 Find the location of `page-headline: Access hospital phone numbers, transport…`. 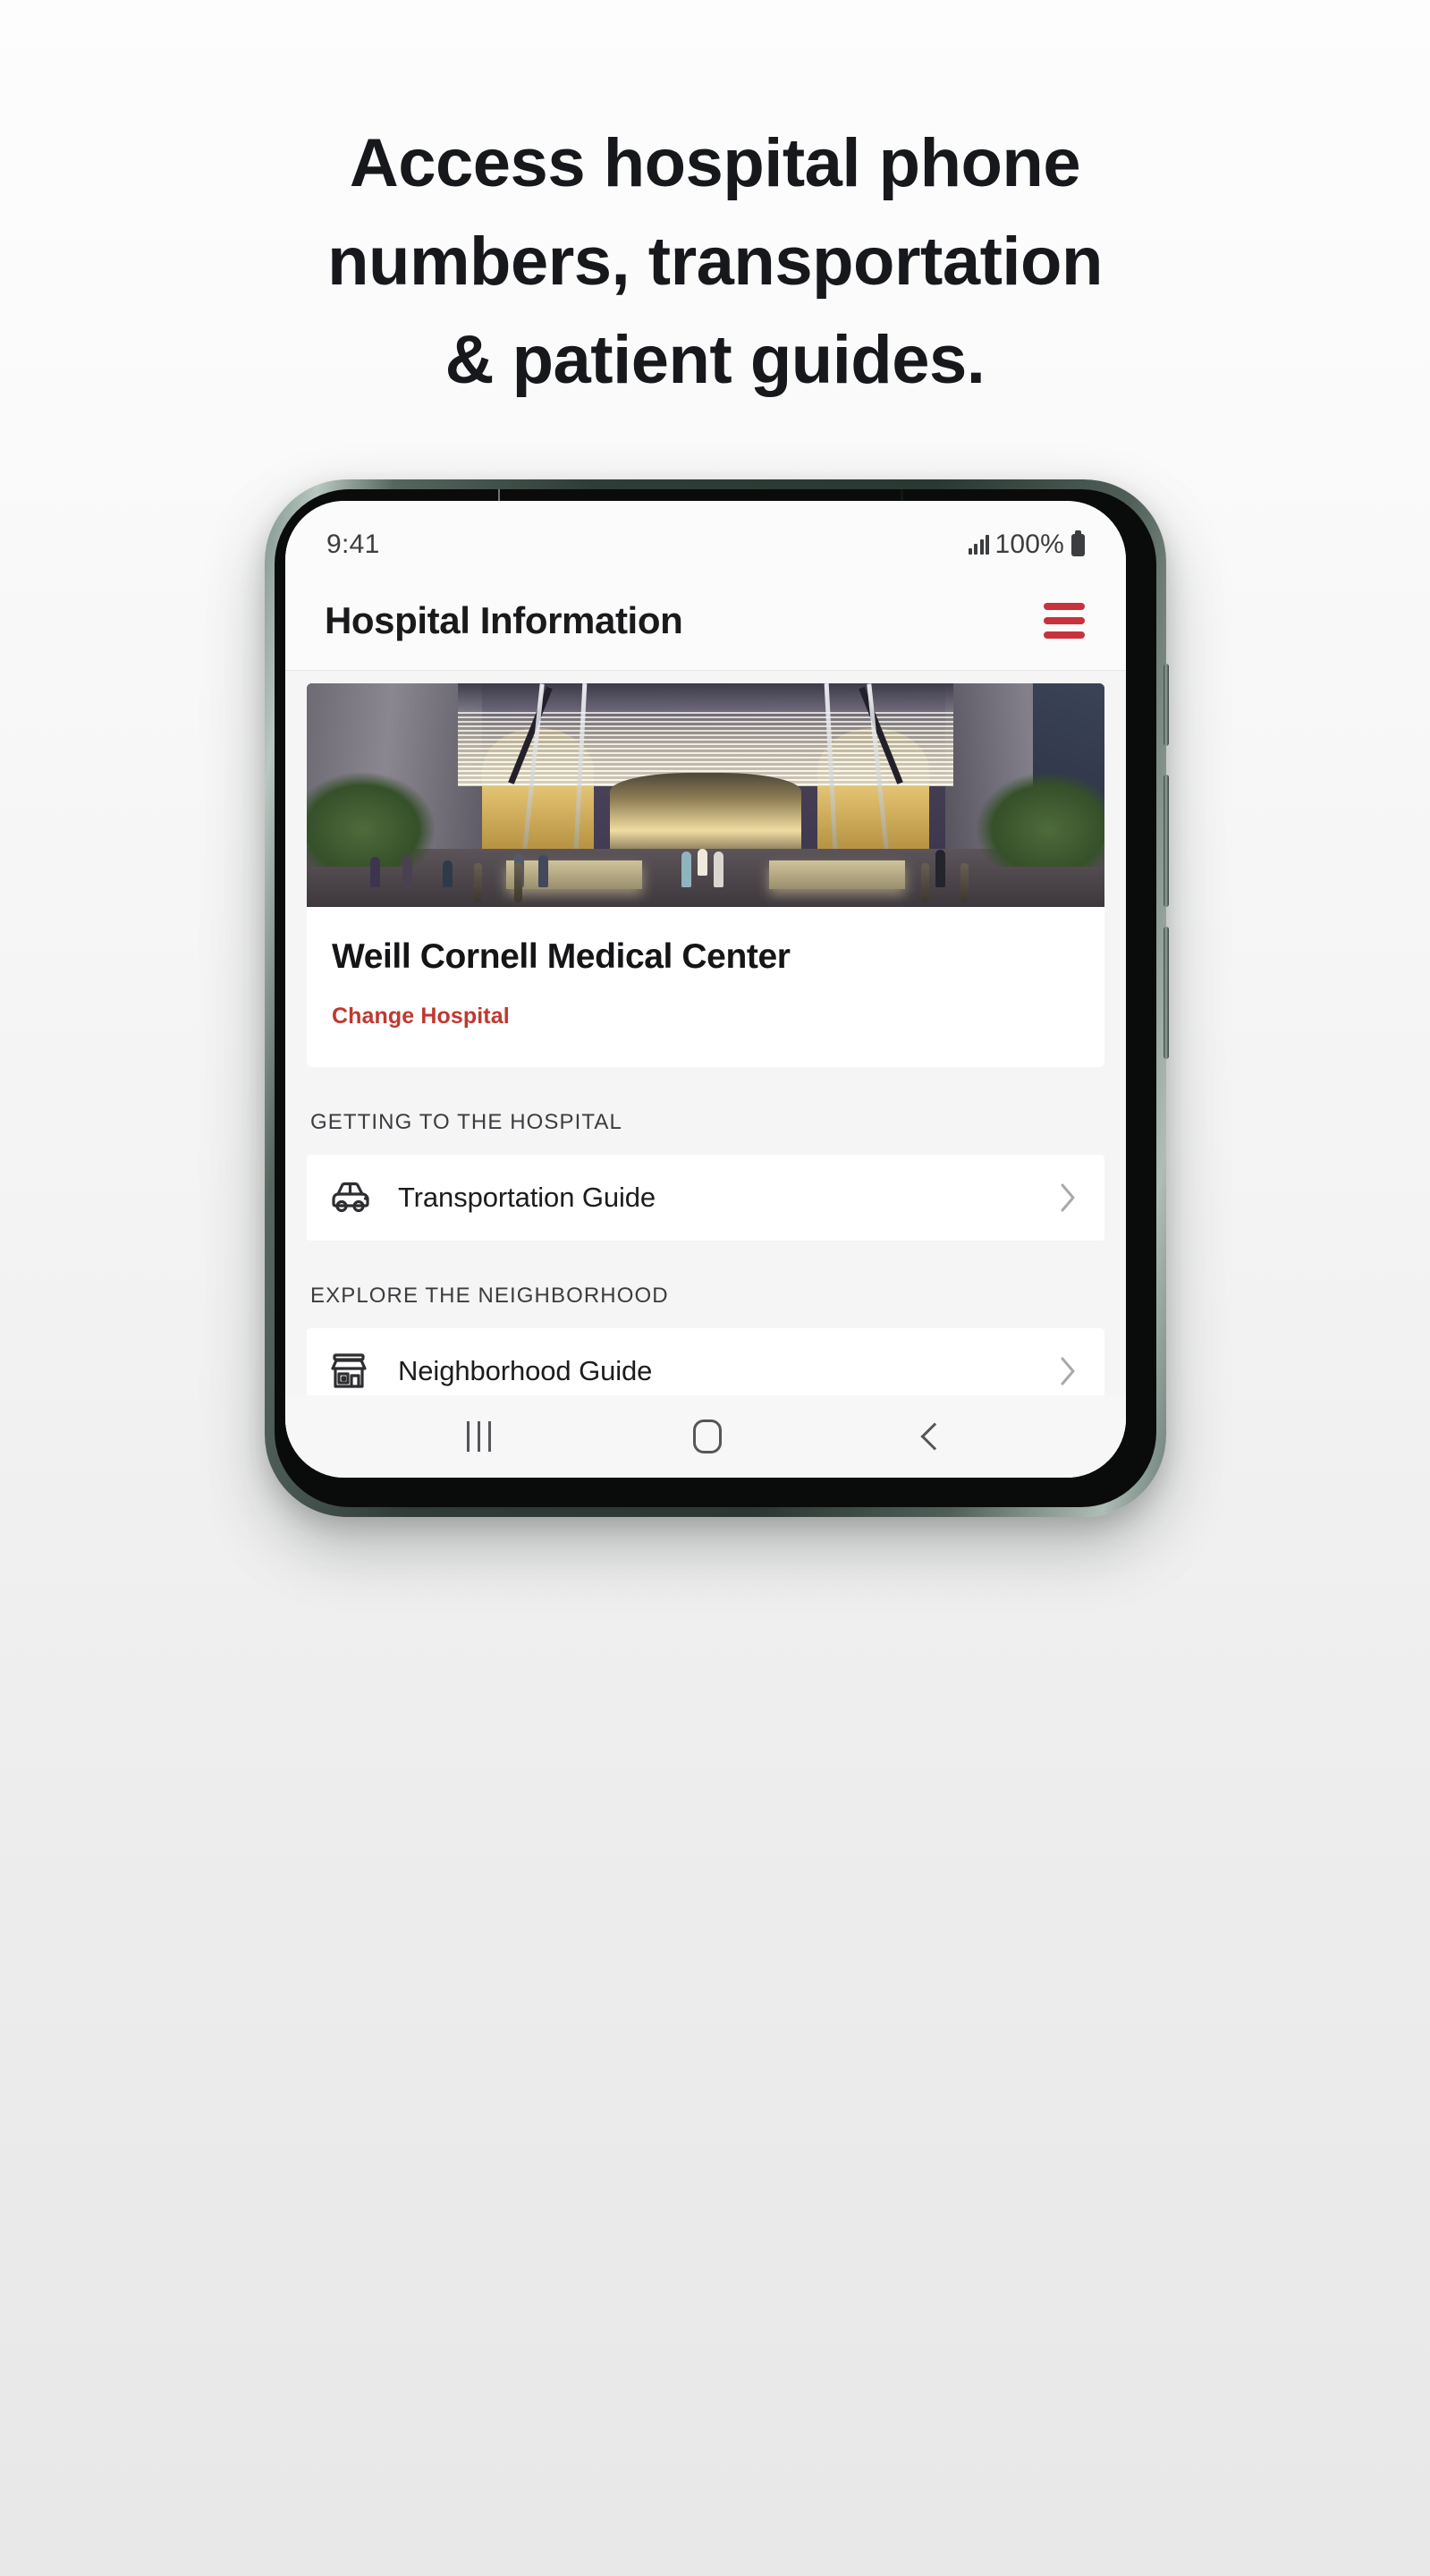

page-headline: Access hospital phone numbers, transport… is located at coordinates (715, 262).